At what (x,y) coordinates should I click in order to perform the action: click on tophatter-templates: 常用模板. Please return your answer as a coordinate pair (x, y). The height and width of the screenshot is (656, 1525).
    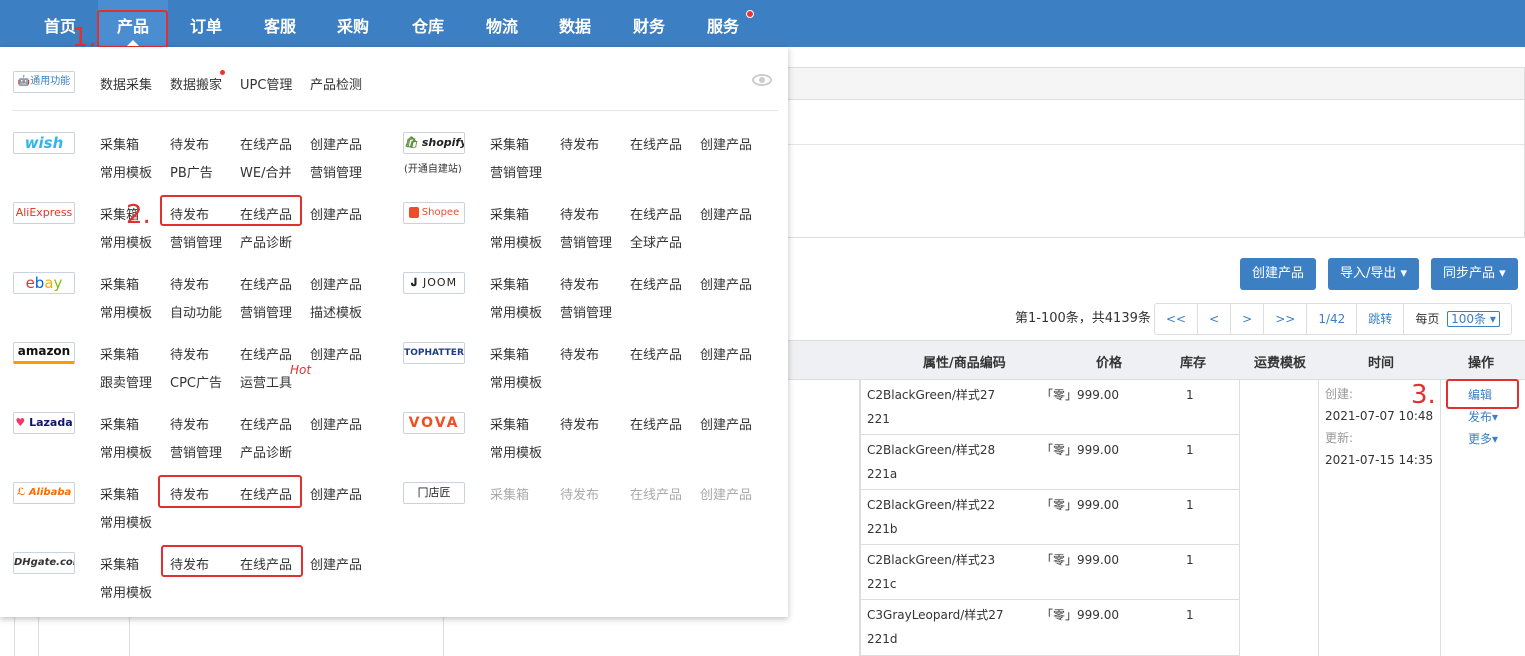
    Looking at the image, I should click on (516, 381).